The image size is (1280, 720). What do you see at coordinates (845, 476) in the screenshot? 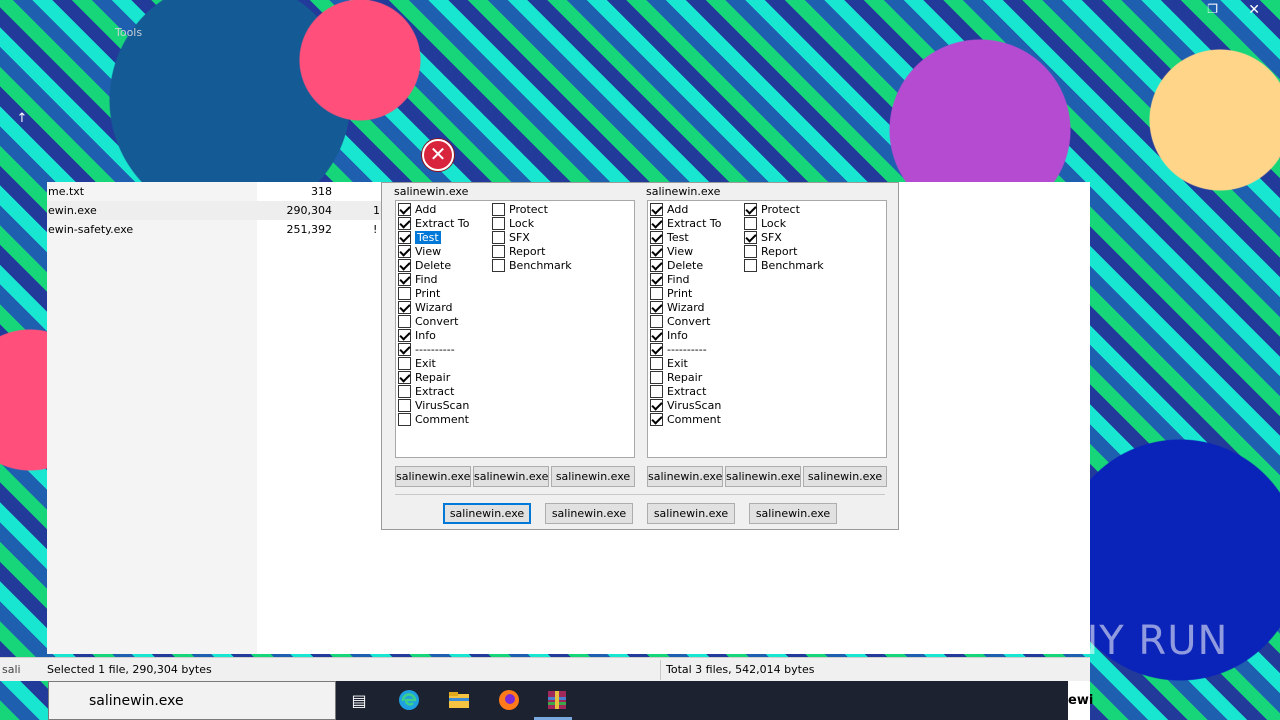
I see `right-group-button-3: salinewin.exe` at bounding box center [845, 476].